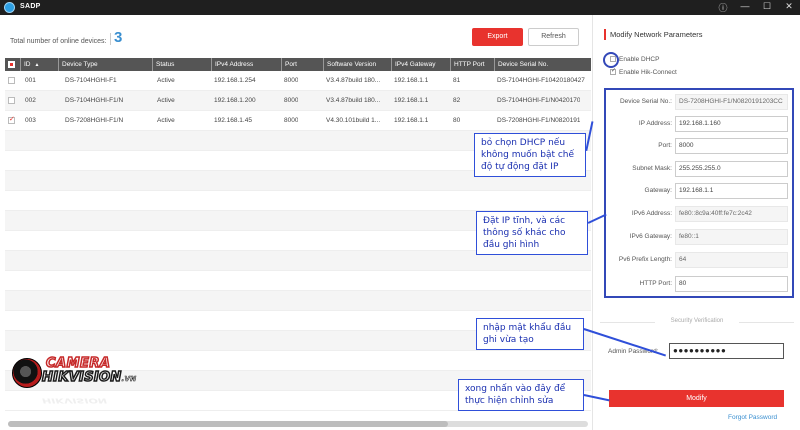 This screenshot has height=430, width=800. What do you see at coordinates (118, 37) in the screenshot?
I see `total-devices-count: 3` at bounding box center [118, 37].